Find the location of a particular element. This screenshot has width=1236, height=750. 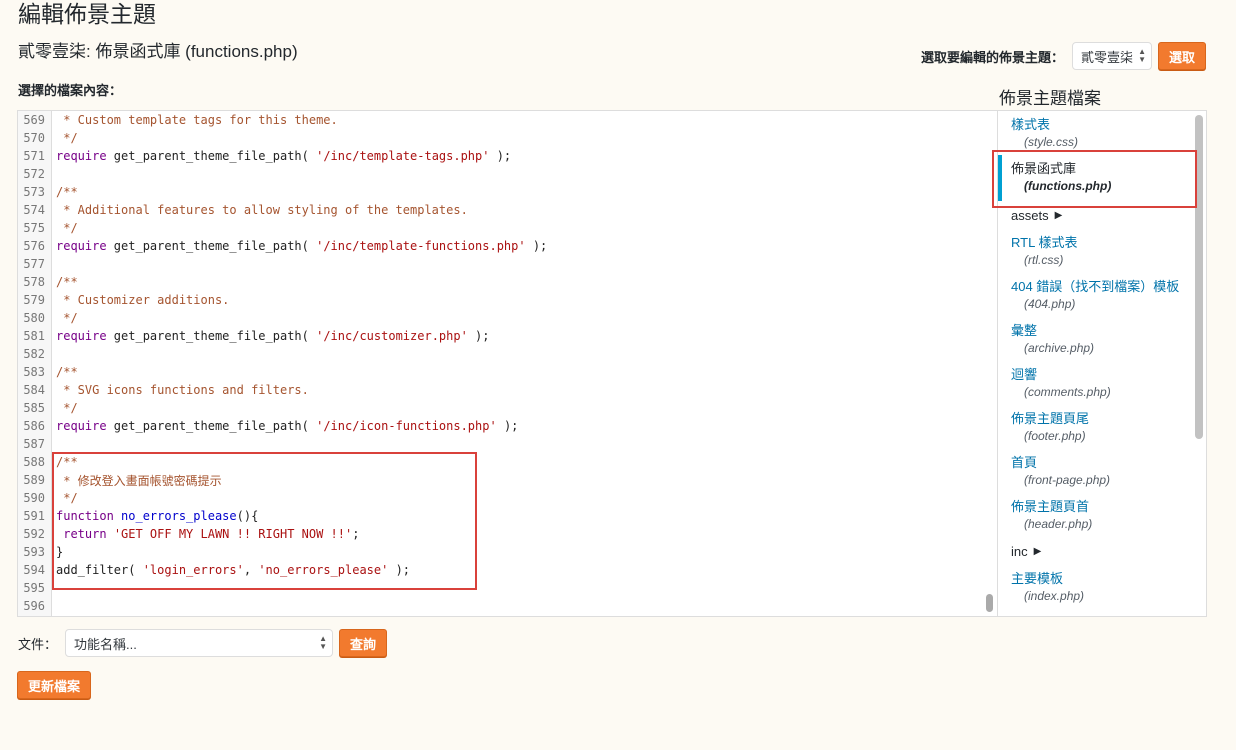

code-token: get_parent_theme_file_path( is located at coordinates (211, 426).